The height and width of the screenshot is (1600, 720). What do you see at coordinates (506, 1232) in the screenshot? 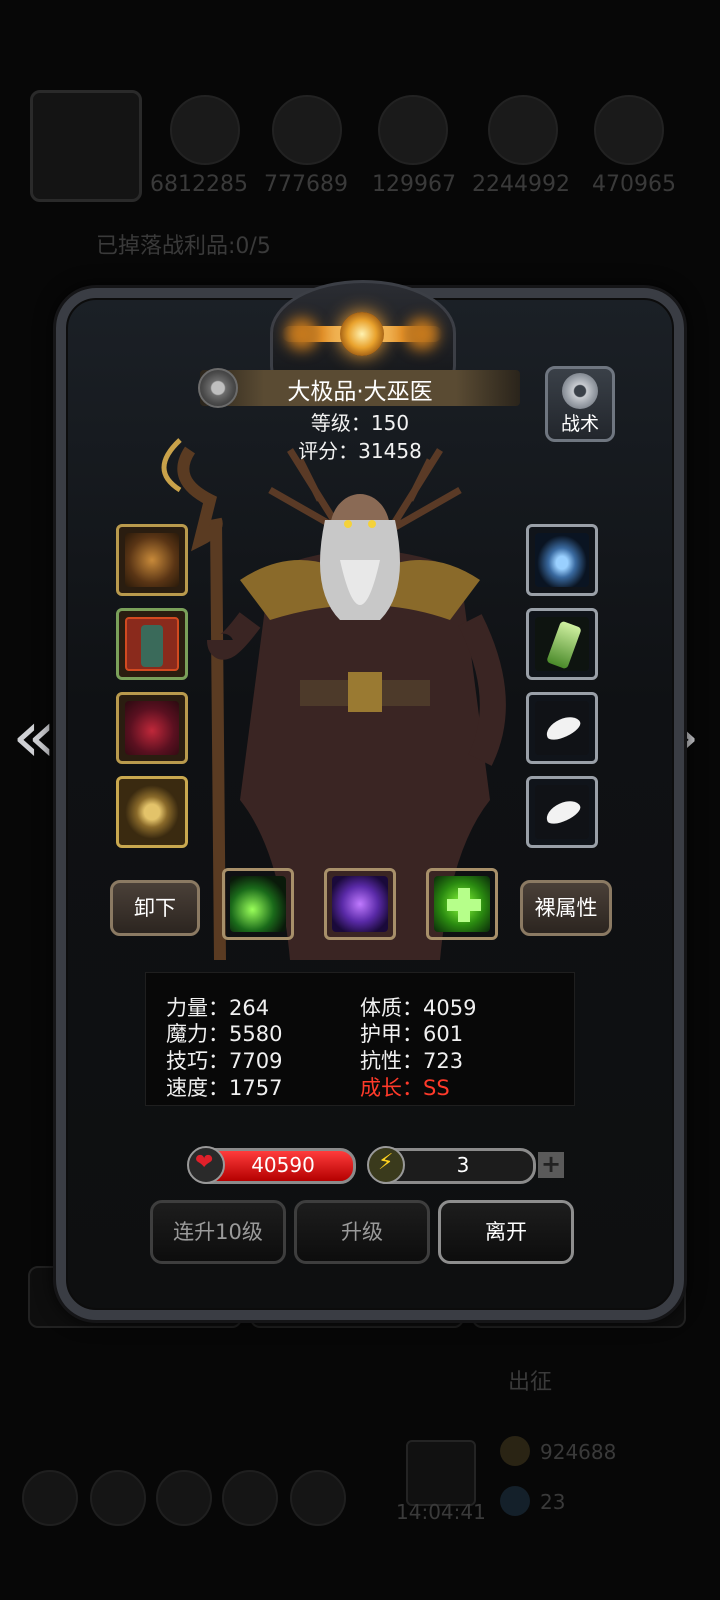
I see `leave-button: 离开` at bounding box center [506, 1232].